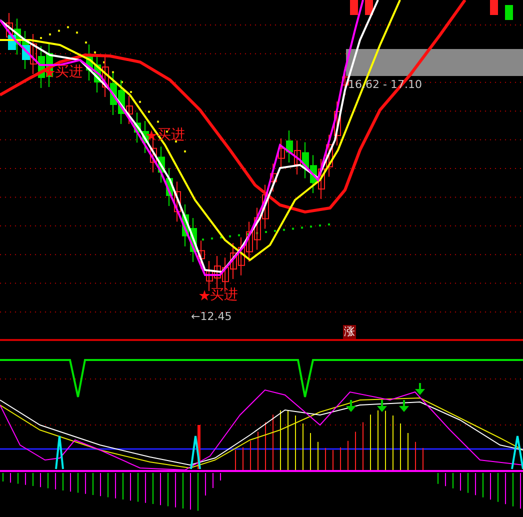  Describe the element at coordinates (199, 447) in the screenshot. I see `signal-bar` at that location.